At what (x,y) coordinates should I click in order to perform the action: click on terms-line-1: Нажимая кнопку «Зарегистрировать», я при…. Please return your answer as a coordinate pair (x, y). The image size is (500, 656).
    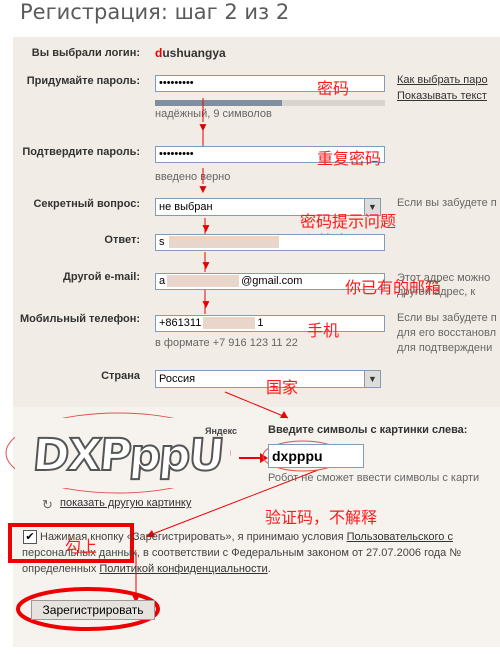
    Looking at the image, I should click on (246, 537).